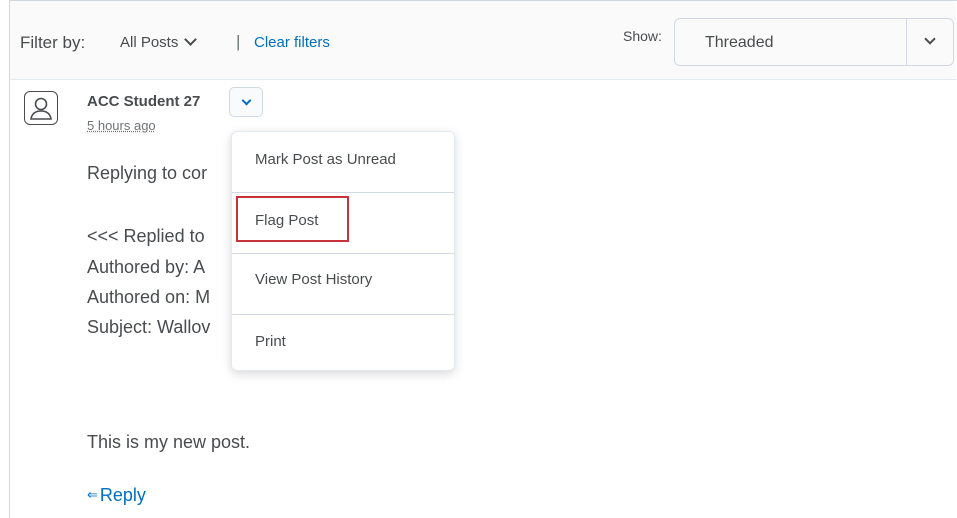 The height and width of the screenshot is (518, 957). What do you see at coordinates (642, 36) in the screenshot?
I see `show-label: Show:` at bounding box center [642, 36].